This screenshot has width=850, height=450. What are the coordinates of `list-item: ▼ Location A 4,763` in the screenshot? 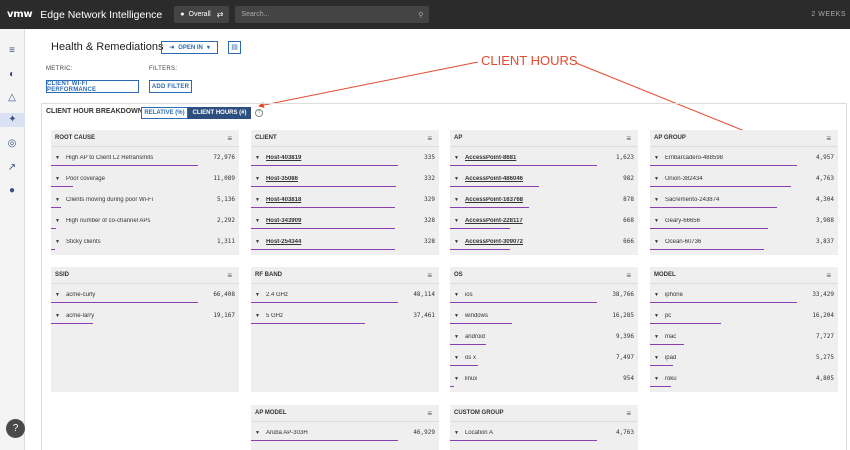 It's located at (544, 432).